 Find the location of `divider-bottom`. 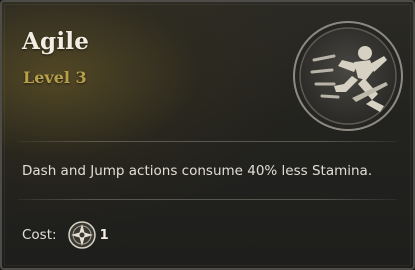

divider-bottom is located at coordinates (207, 199).